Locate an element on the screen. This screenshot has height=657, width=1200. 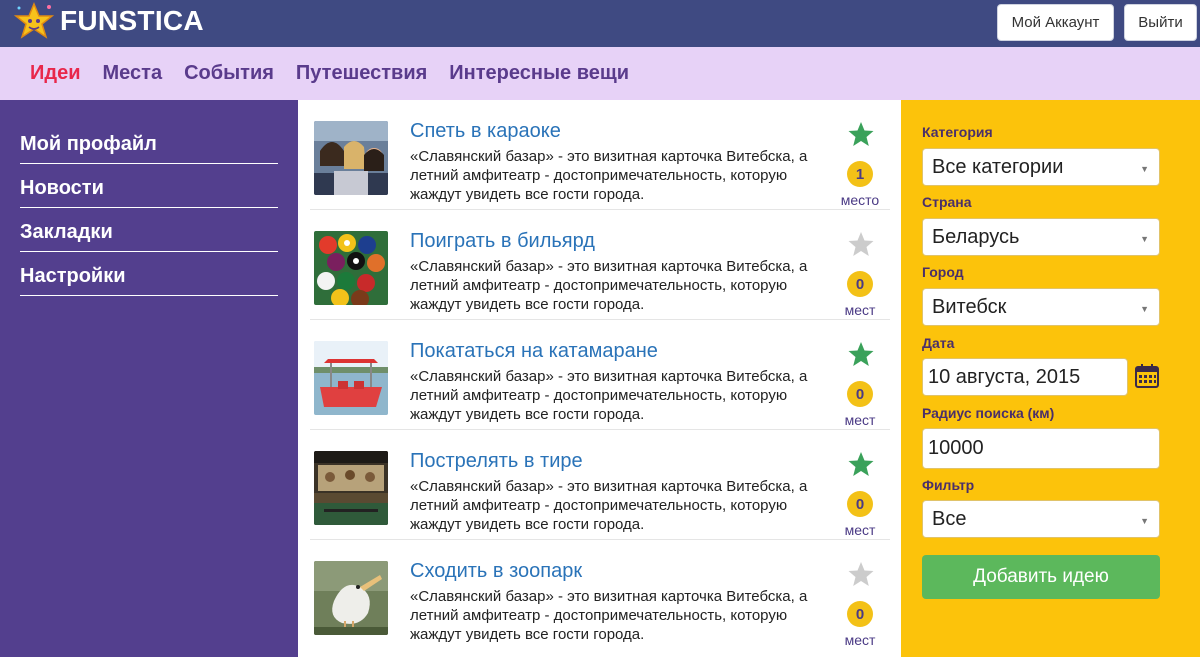
shooting-range-photo is located at coordinates (351, 488).